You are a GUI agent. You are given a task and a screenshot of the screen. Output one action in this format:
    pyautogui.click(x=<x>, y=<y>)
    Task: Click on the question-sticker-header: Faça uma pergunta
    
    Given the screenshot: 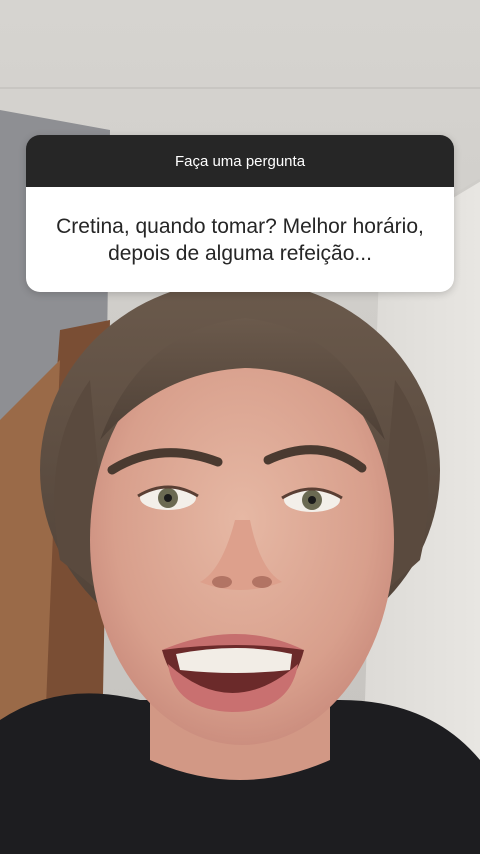 What is the action you would take?
    pyautogui.click(x=240, y=161)
    